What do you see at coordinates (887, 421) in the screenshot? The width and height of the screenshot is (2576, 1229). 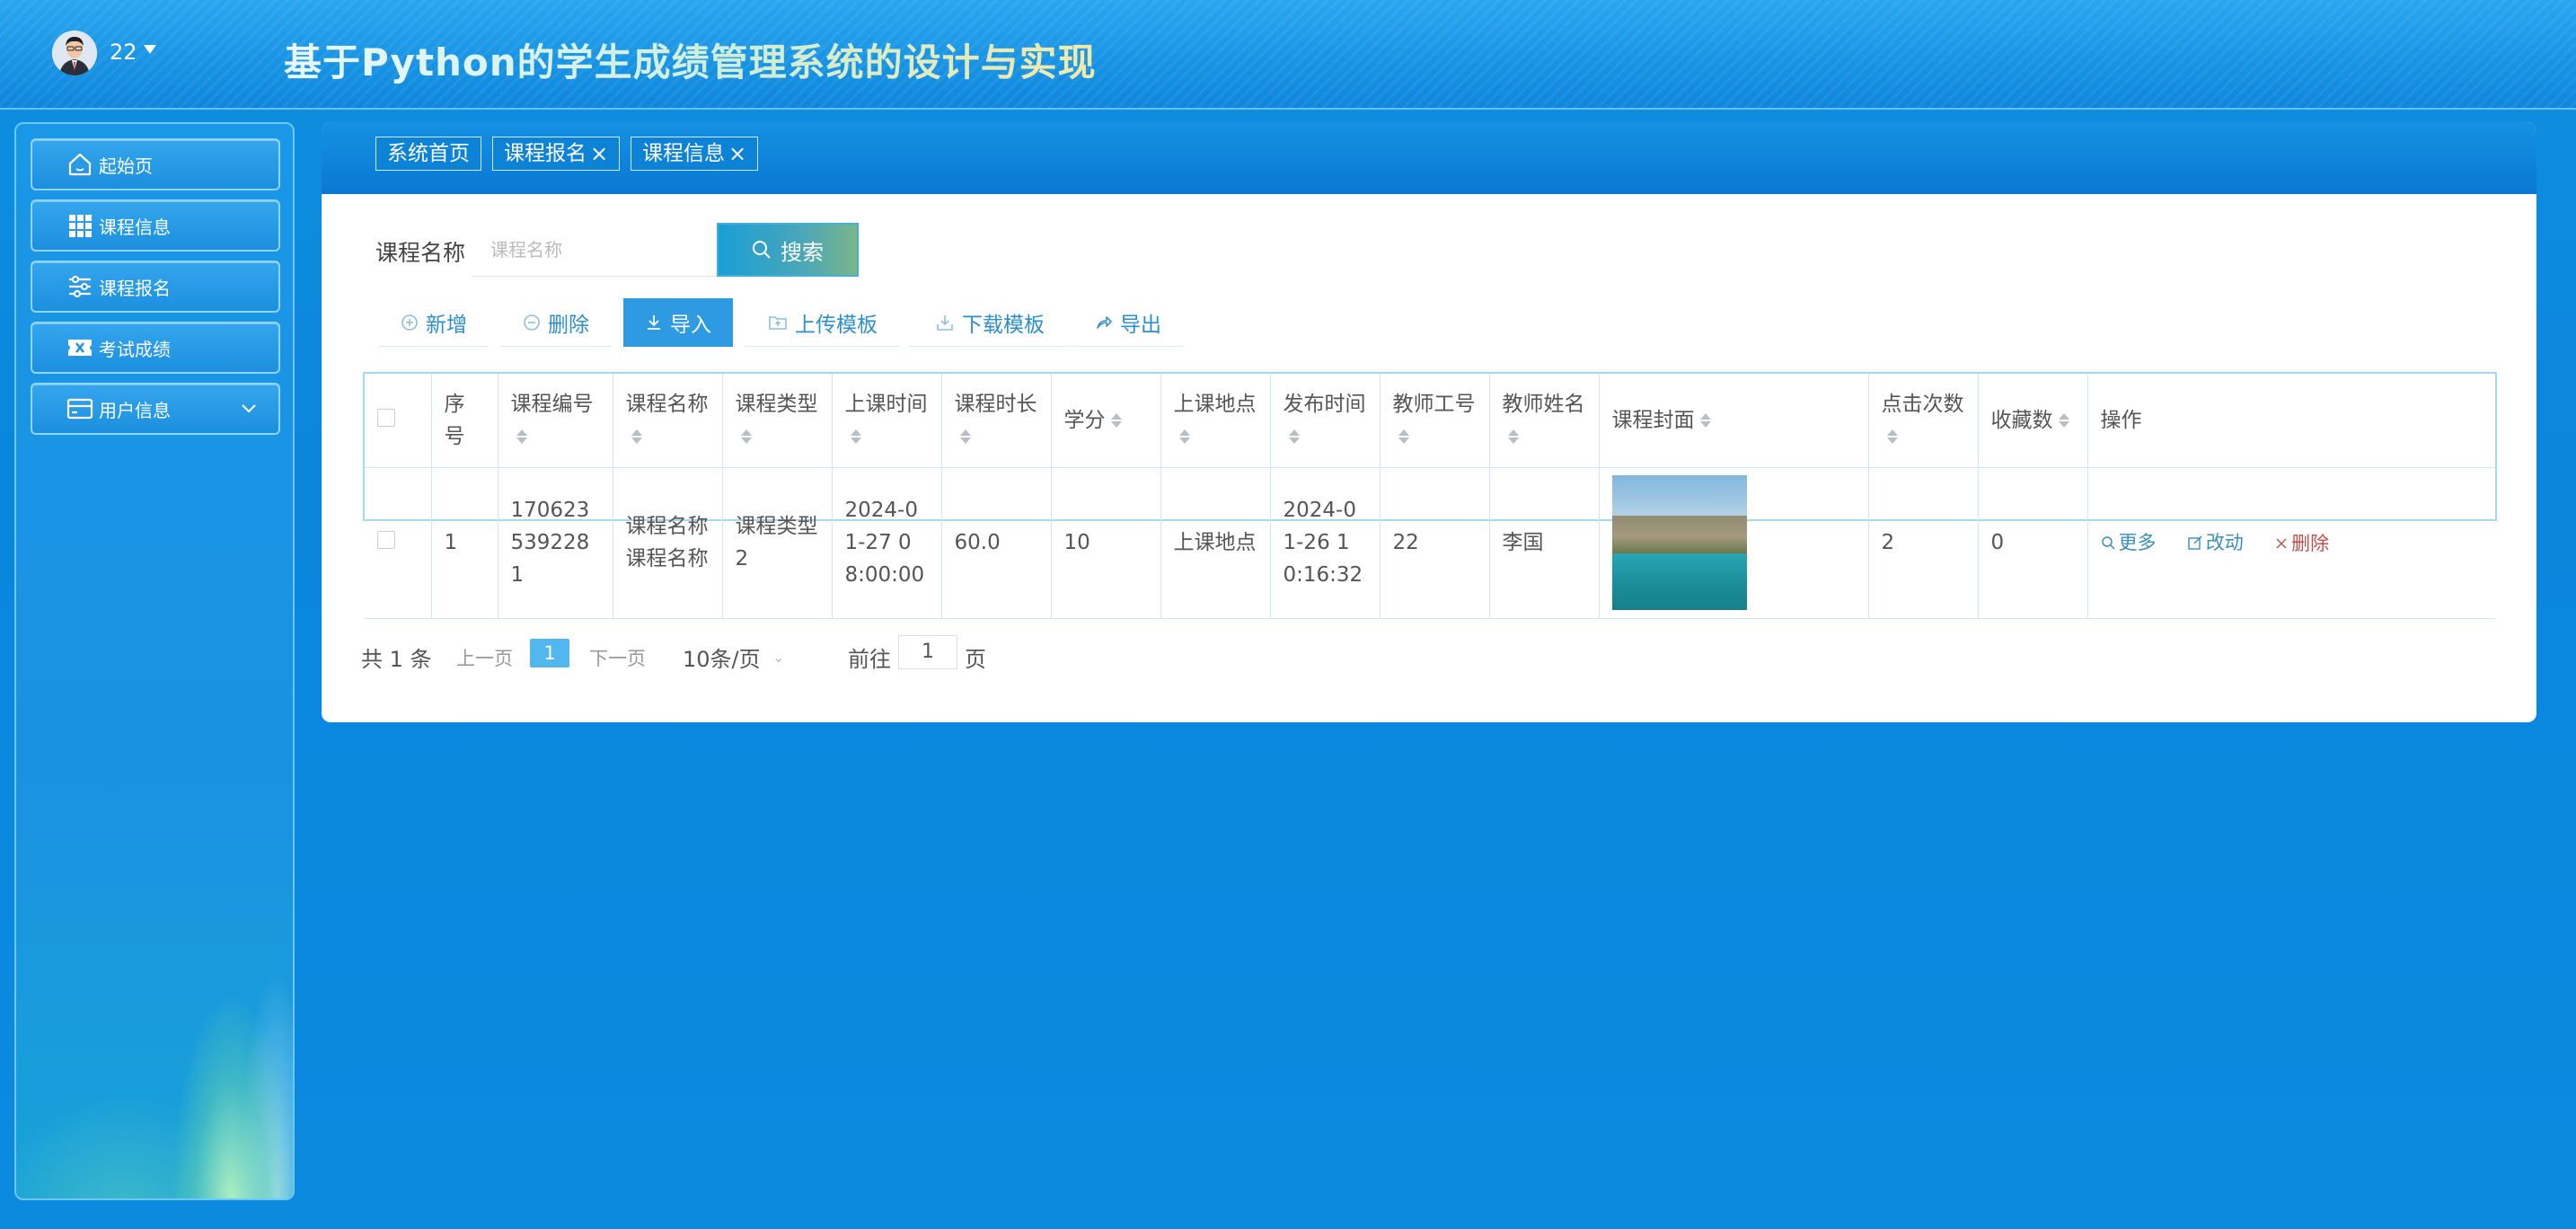 I see `column-header: 上课时间` at bounding box center [887, 421].